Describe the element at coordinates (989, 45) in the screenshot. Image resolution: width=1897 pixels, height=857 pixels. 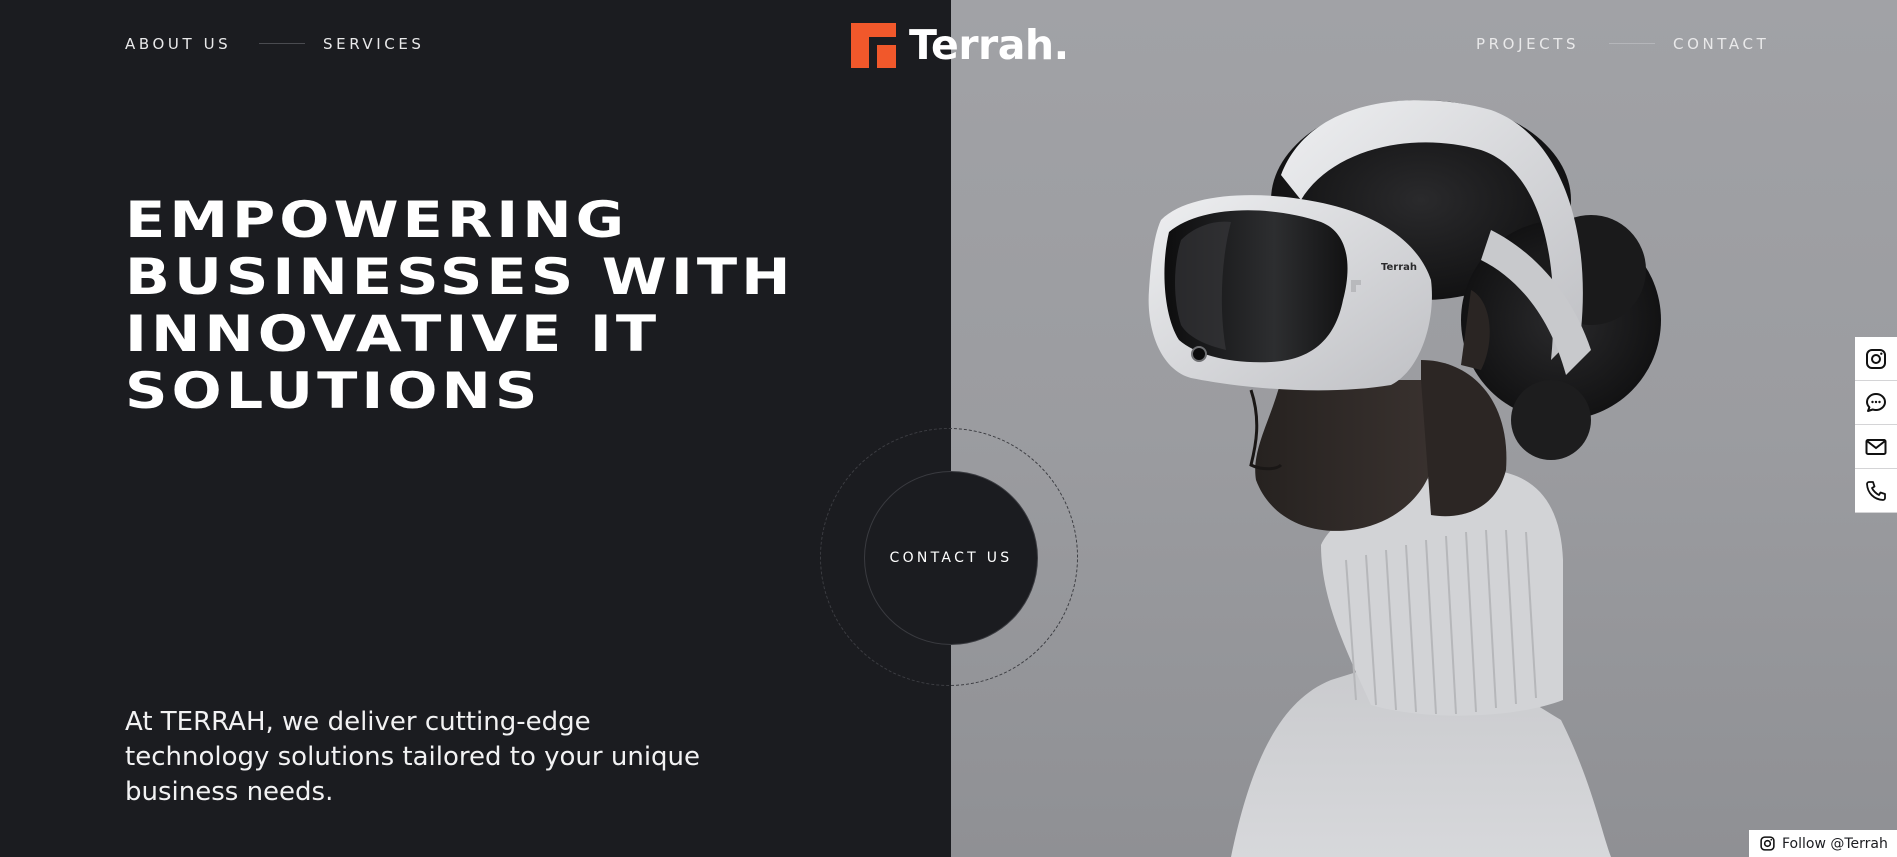
I see `brand-name: Terrah.` at that location.